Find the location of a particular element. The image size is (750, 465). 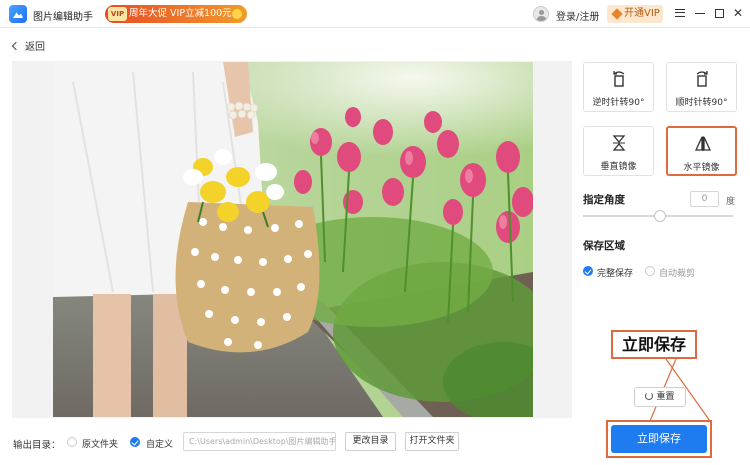

coin-icon is located at coordinates (237, 14).